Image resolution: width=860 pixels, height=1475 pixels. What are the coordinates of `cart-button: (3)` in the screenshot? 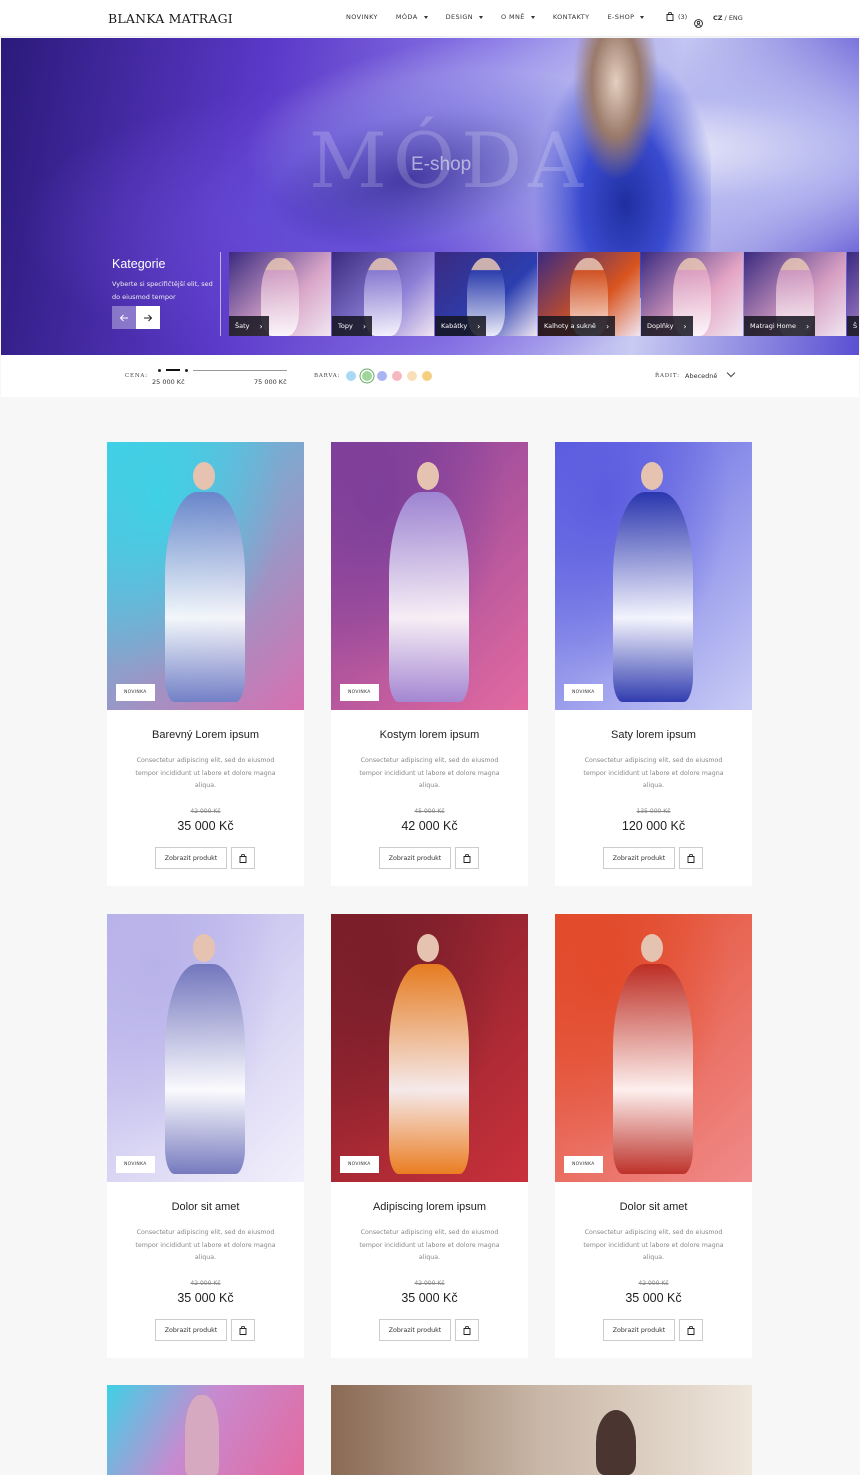 It's located at (676, 16).